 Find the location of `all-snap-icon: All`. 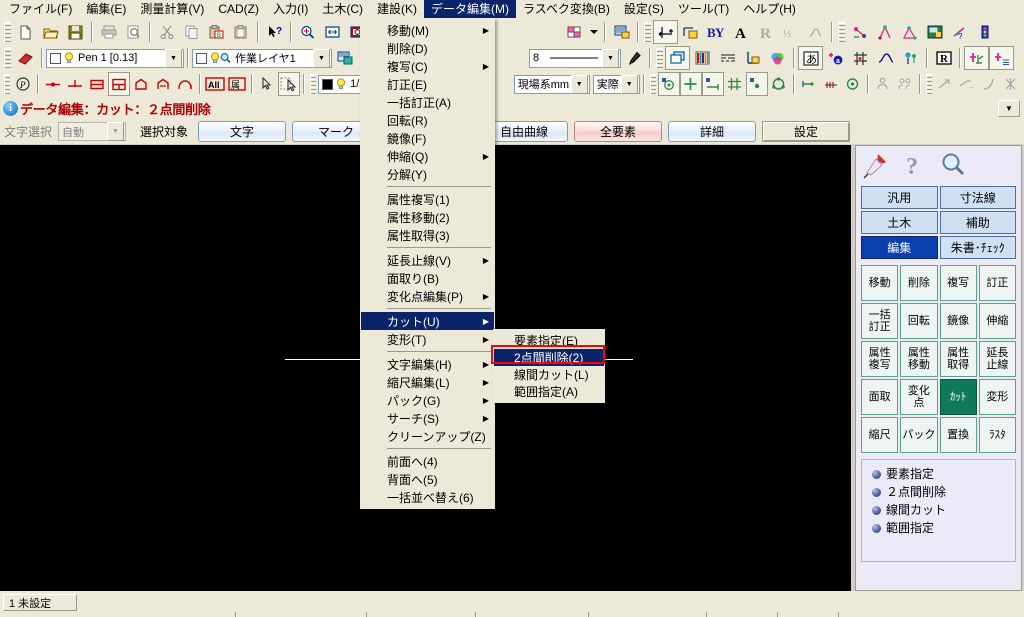

all-snap-icon: All is located at coordinates (215, 84).